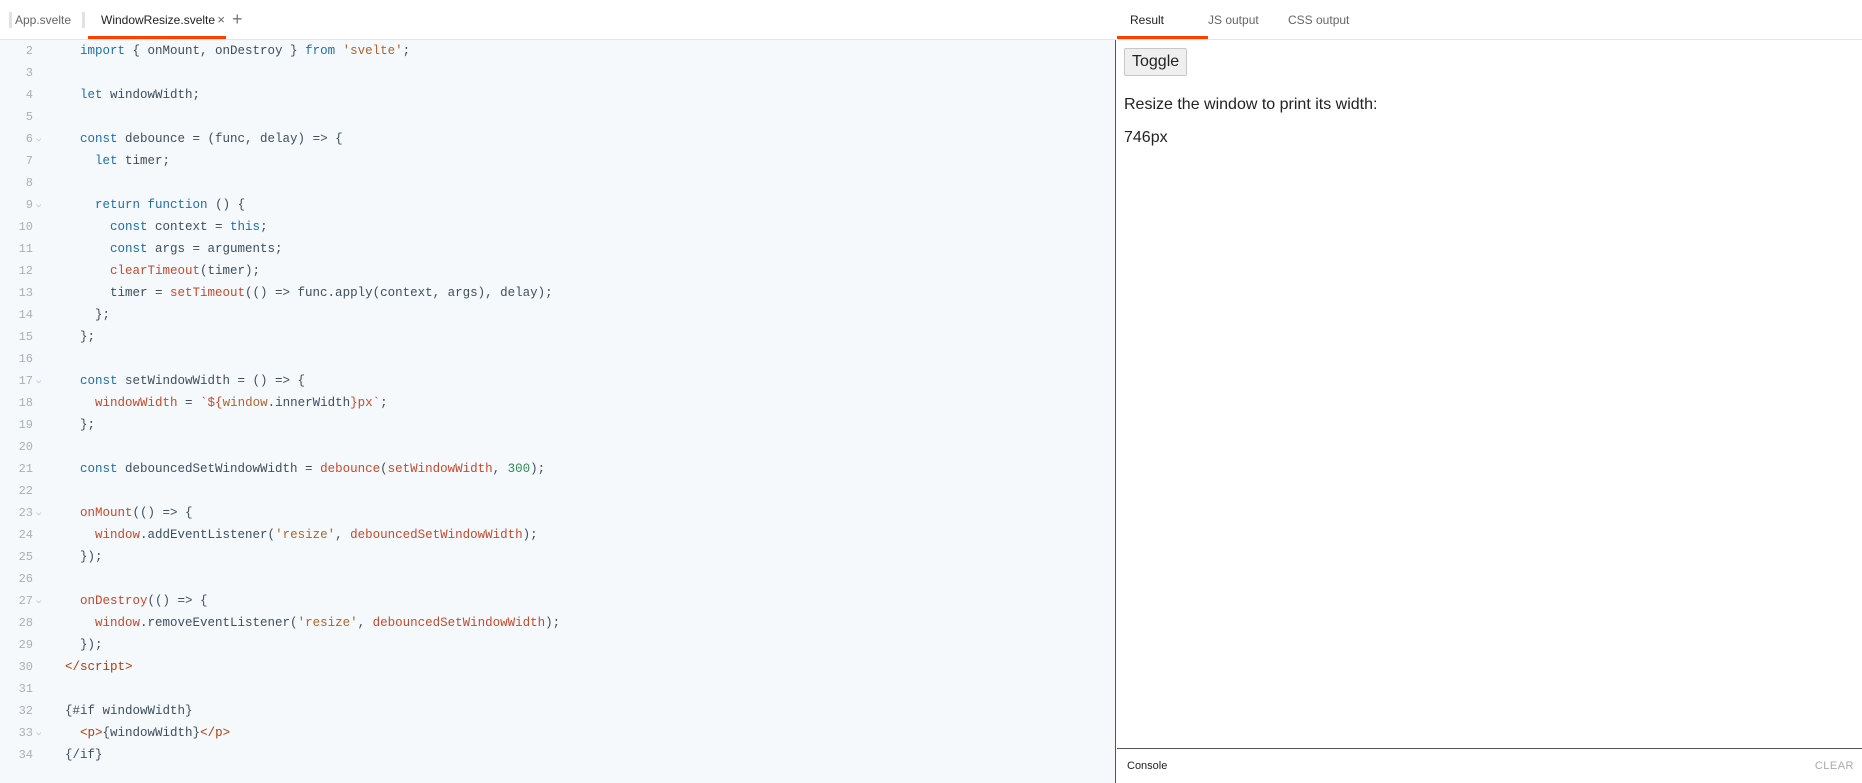  What do you see at coordinates (136, 513) in the screenshot?
I see `code-text: onMount(() => {` at bounding box center [136, 513].